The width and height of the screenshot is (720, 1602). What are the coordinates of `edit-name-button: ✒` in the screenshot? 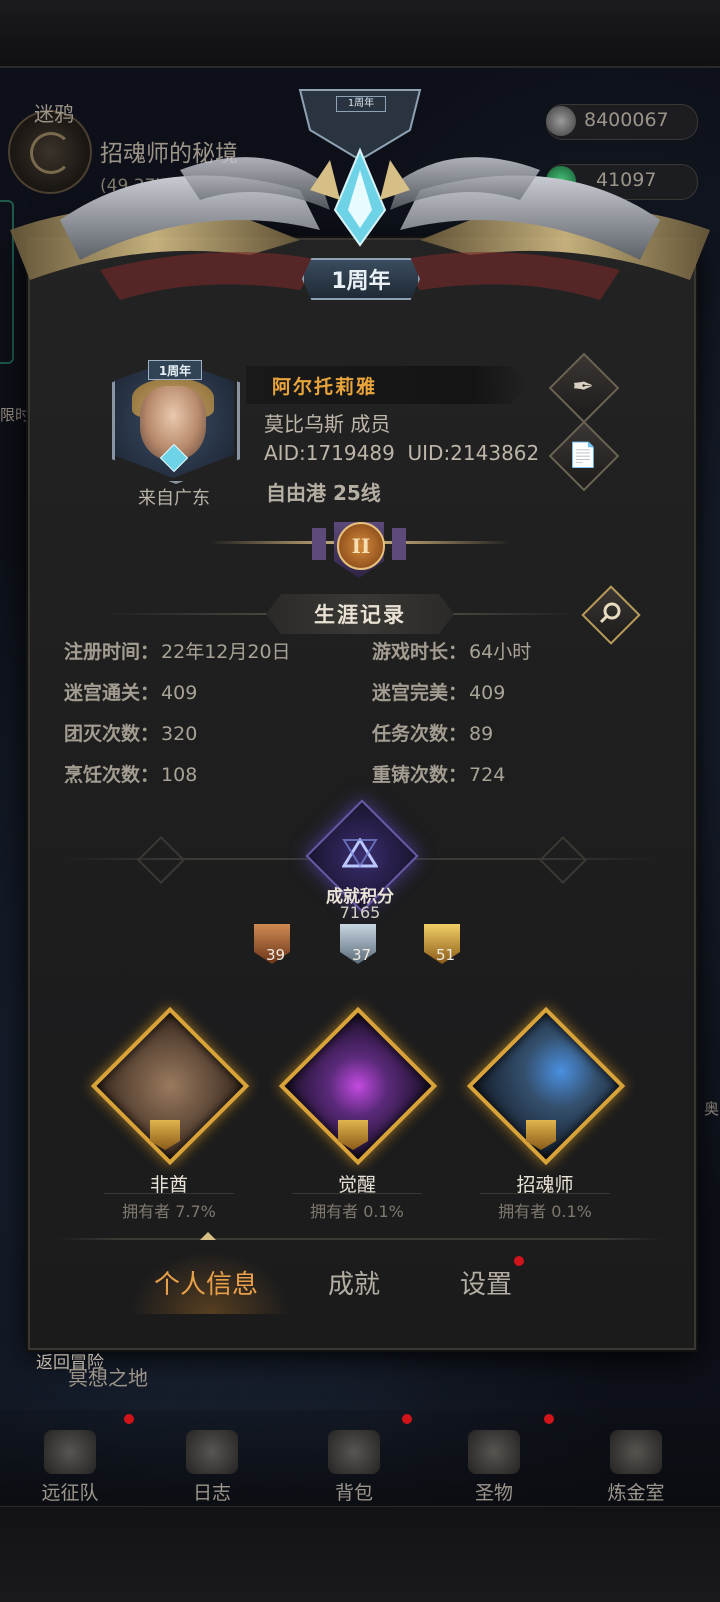 It's located at (584, 388).